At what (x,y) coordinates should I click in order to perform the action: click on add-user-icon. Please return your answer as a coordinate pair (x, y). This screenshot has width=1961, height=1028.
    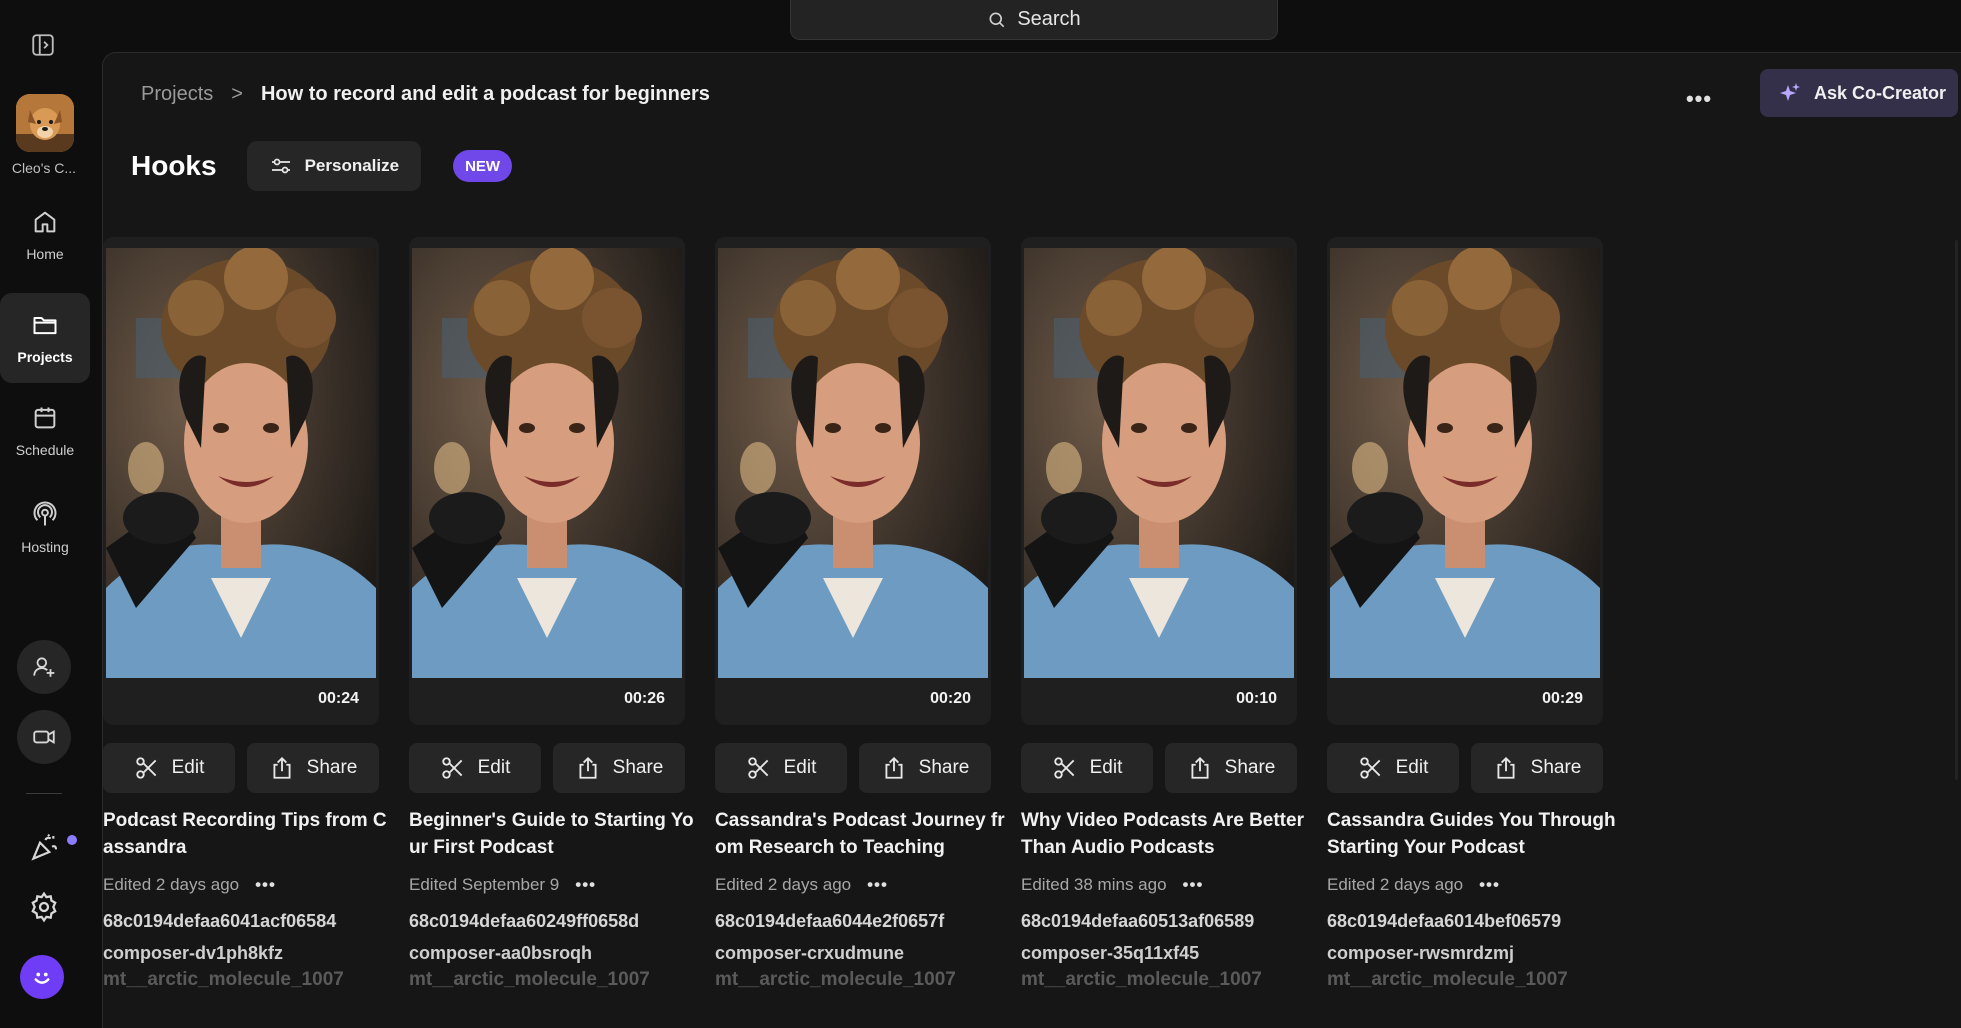
    Looking at the image, I should click on (44, 667).